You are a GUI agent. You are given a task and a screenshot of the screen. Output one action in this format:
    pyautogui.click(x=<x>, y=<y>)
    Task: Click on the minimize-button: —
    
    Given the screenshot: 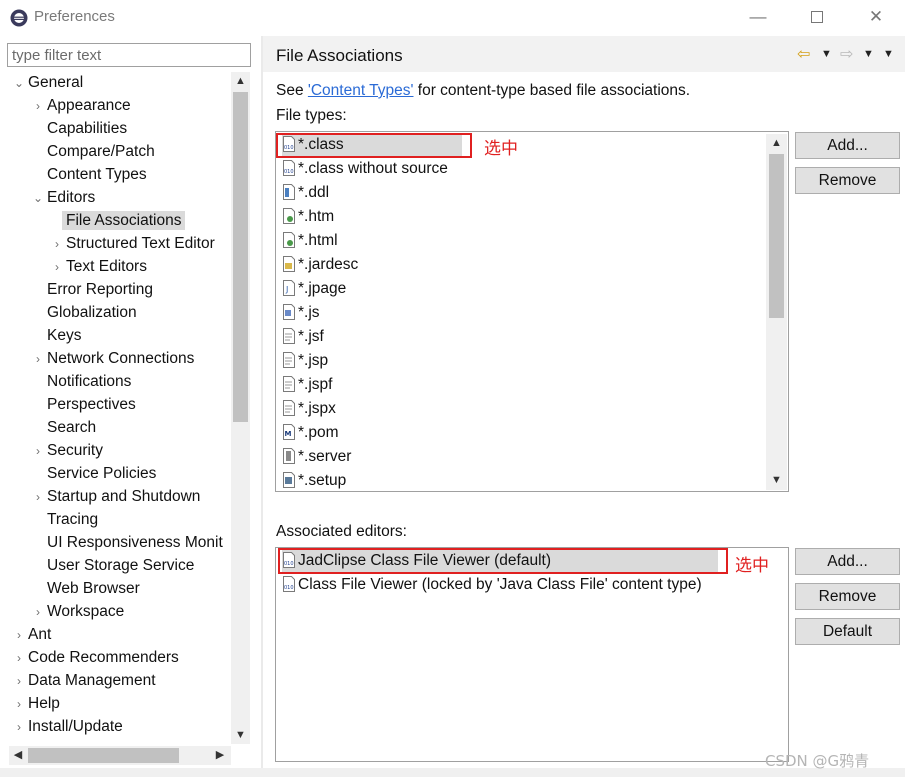 What is the action you would take?
    pyautogui.click(x=758, y=18)
    